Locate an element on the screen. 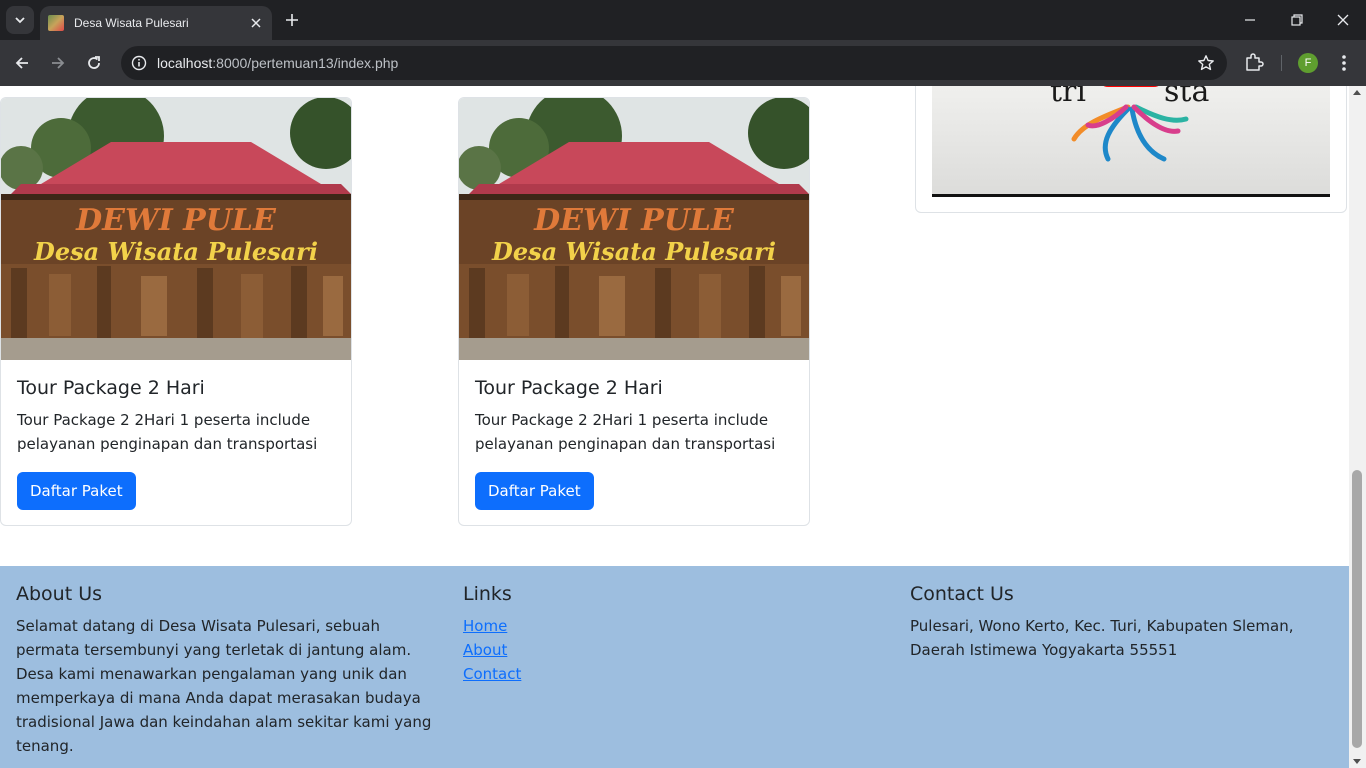 This screenshot has height=768, width=1366. tab-search-button is located at coordinates (20, 20).